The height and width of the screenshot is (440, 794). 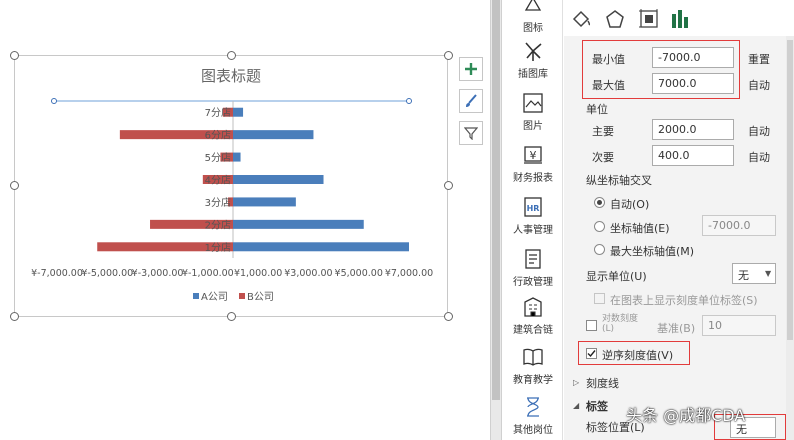 I want to click on x-tick-label: ¥3,000.00, so click(x=308, y=273).